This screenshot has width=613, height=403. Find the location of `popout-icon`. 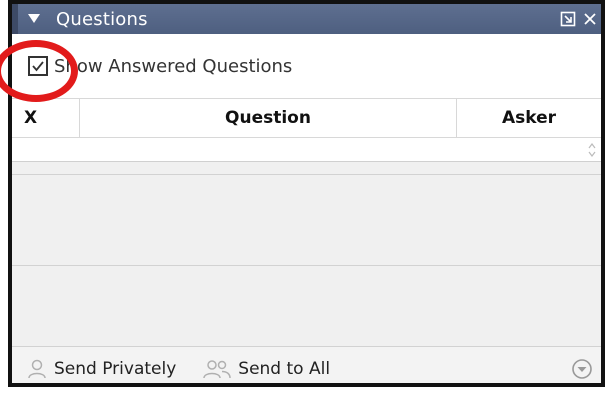

popout-icon is located at coordinates (568, 19).